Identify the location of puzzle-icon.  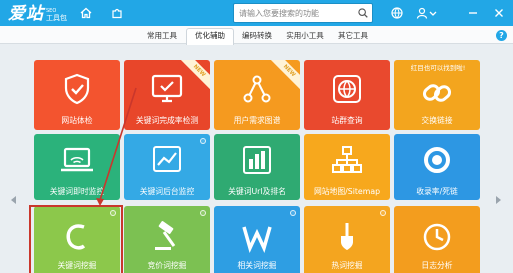
(117, 13).